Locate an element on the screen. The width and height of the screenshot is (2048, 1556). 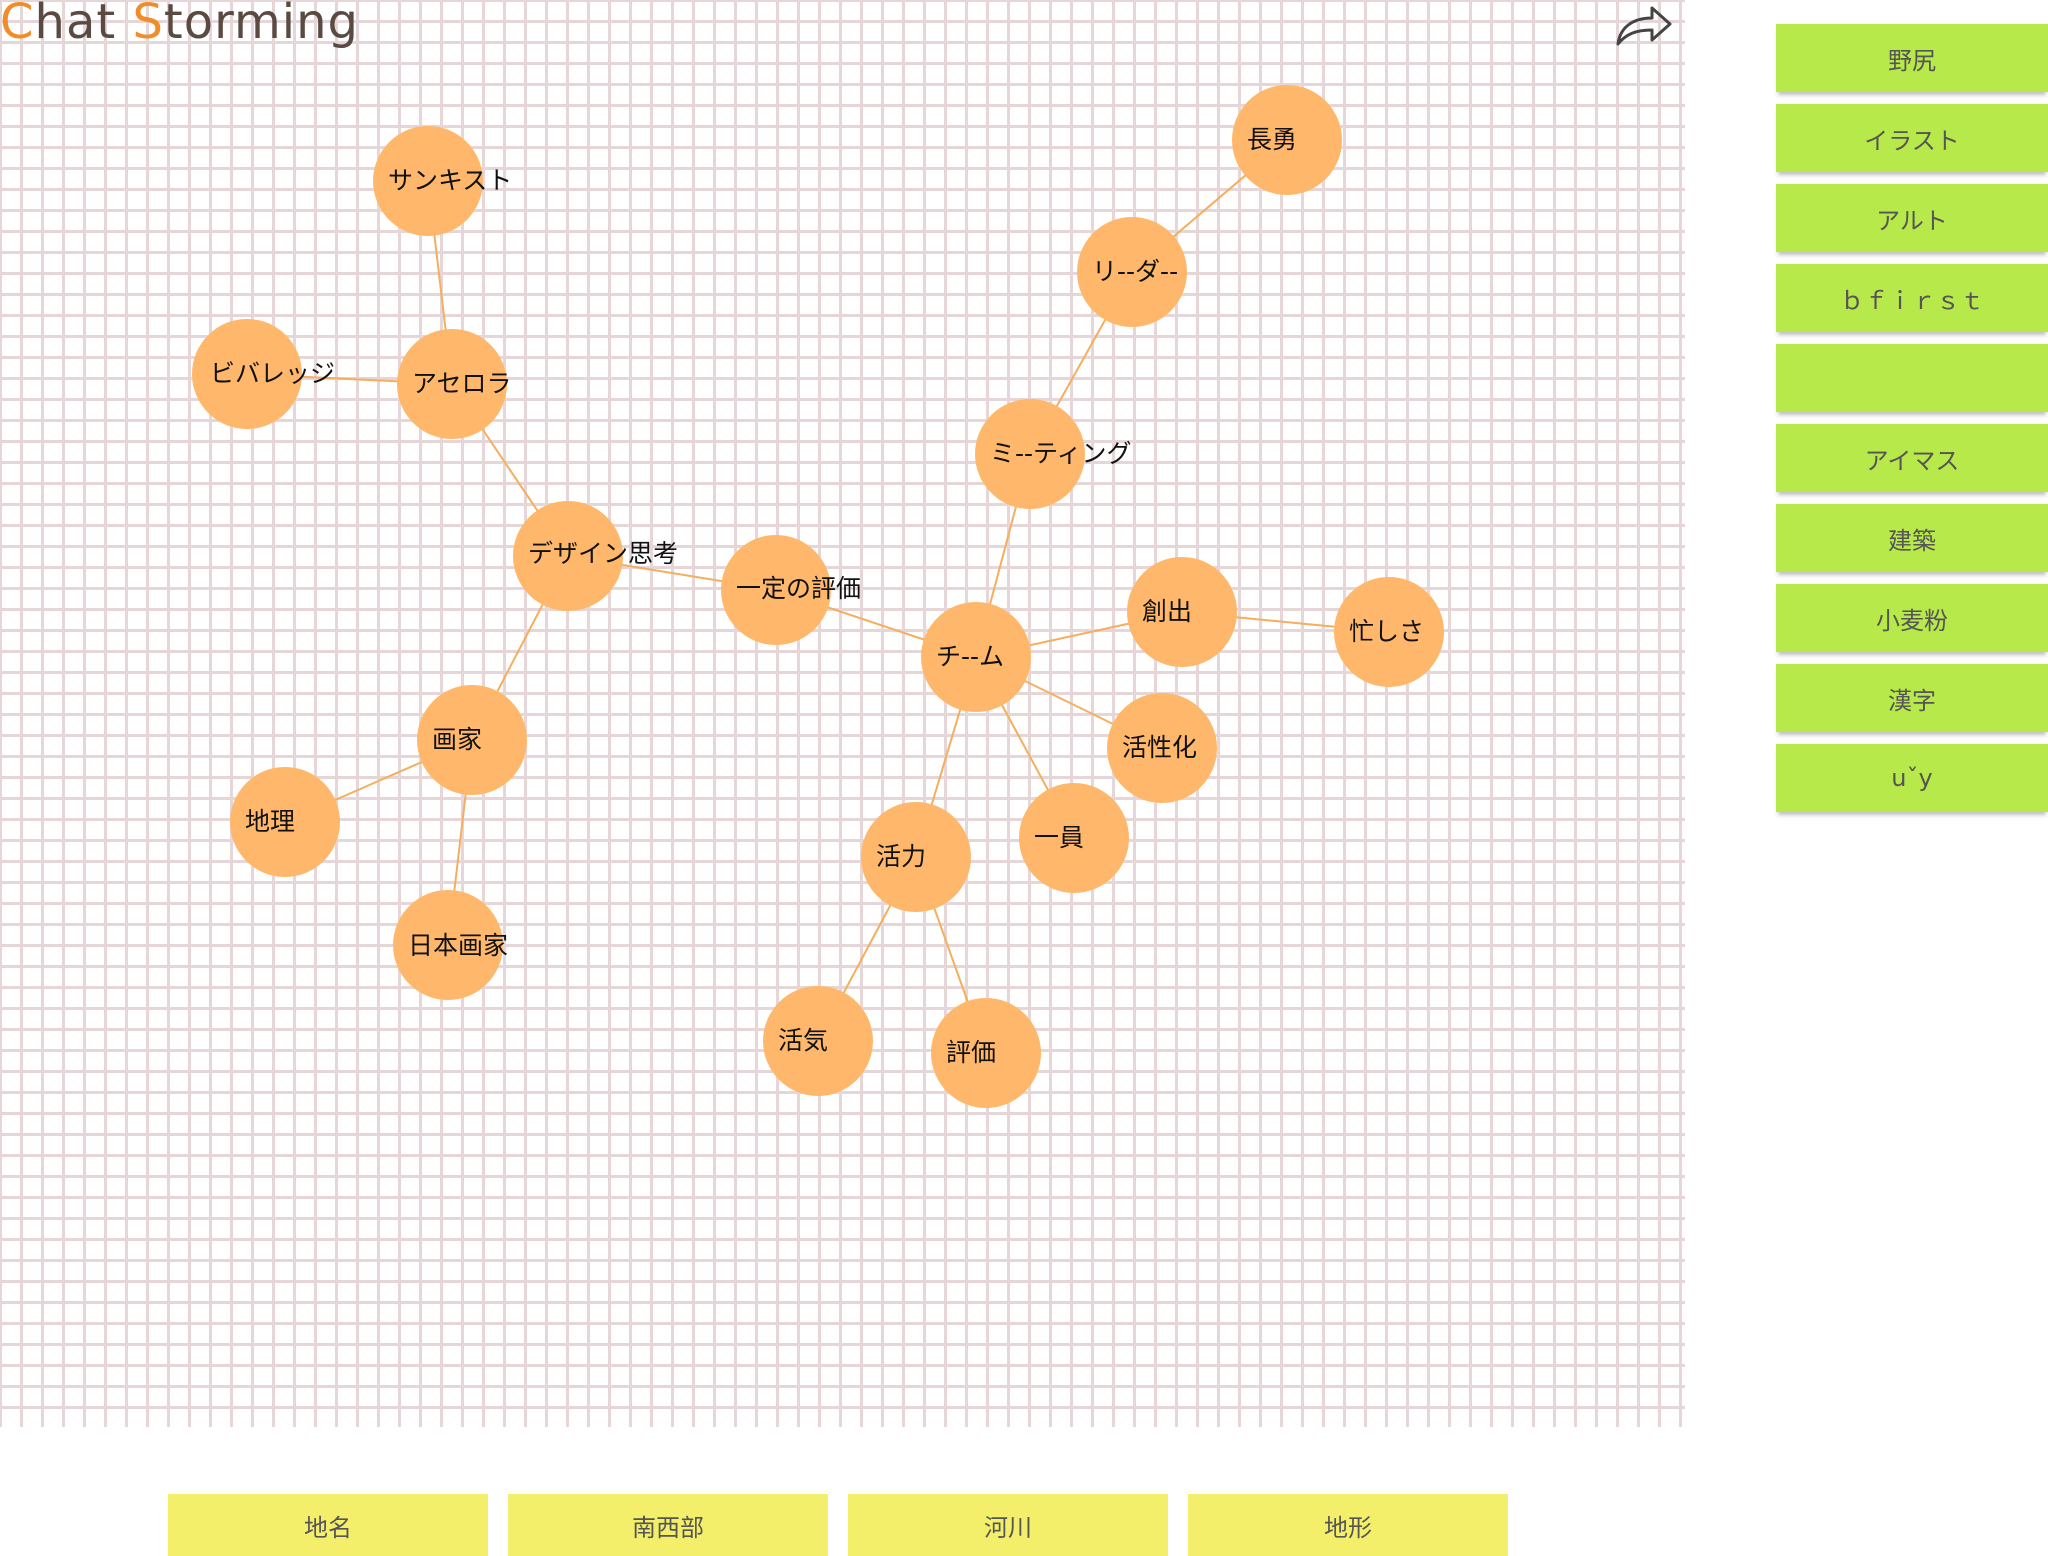
node-soushutsu: 創出 is located at coordinates (1182, 612).